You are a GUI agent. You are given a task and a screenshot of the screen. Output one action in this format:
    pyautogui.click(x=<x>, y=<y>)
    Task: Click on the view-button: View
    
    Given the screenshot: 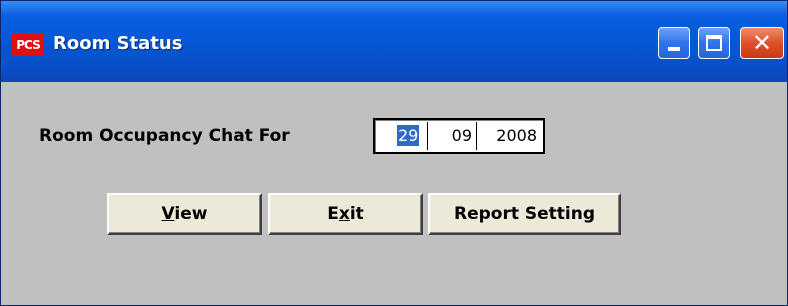 What is the action you would take?
    pyautogui.click(x=184, y=214)
    